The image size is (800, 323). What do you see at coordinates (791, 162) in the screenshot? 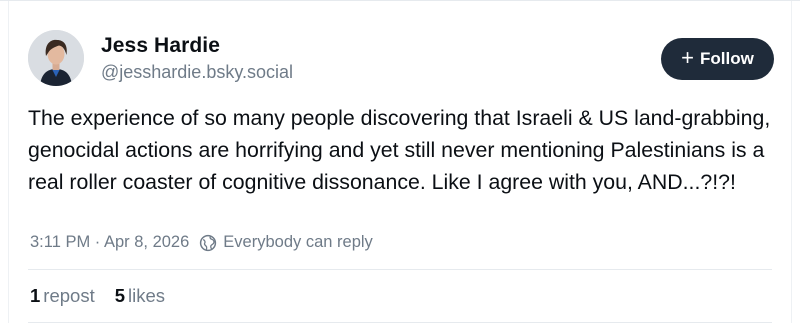
I see `right-border` at bounding box center [791, 162].